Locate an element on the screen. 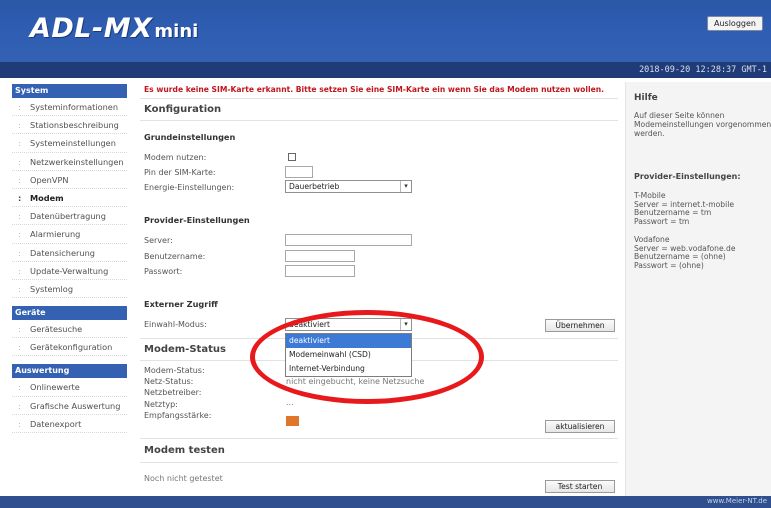 Image resolution: width=771 pixels, height=508 pixels. username-input is located at coordinates (320, 256).